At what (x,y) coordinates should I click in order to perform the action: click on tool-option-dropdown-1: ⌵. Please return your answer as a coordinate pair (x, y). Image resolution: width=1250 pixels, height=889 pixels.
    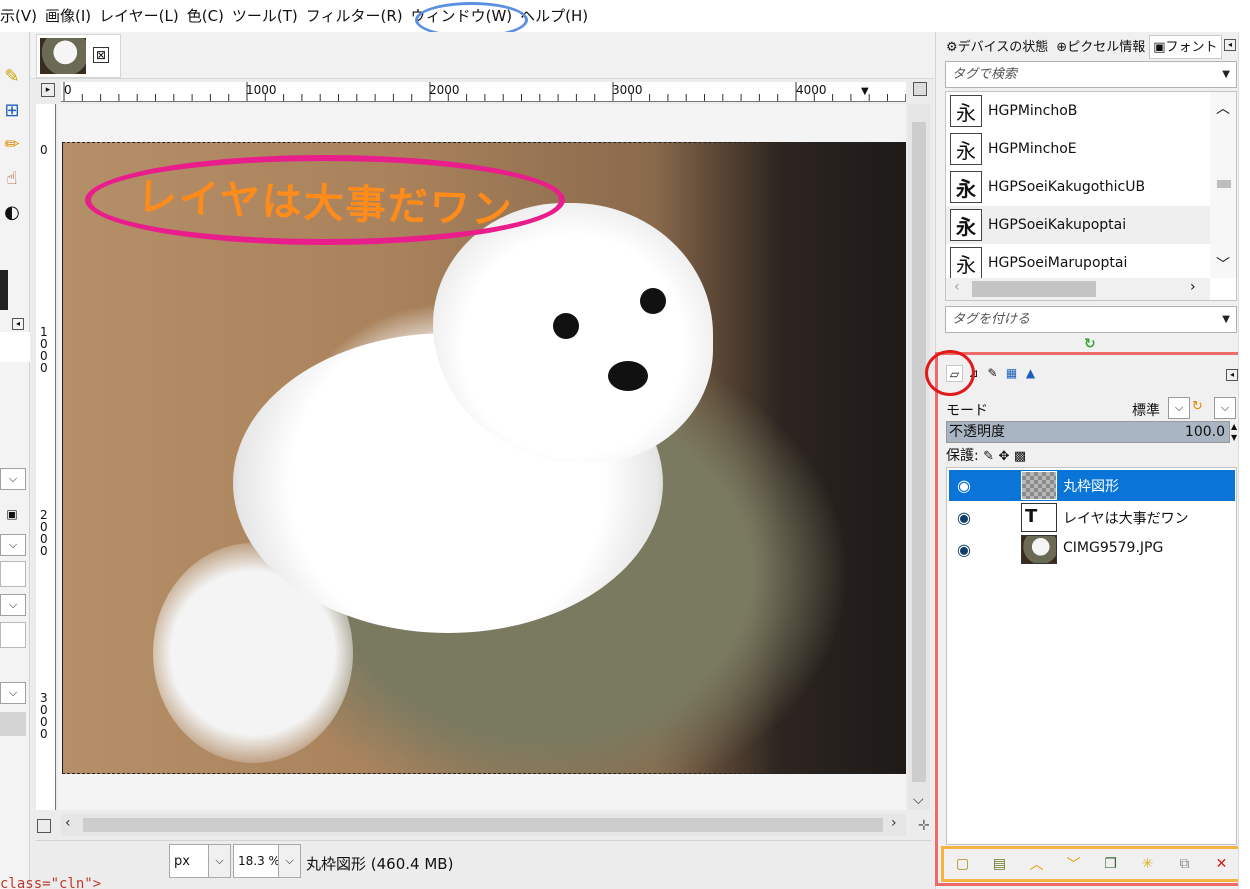
    Looking at the image, I should click on (13, 479).